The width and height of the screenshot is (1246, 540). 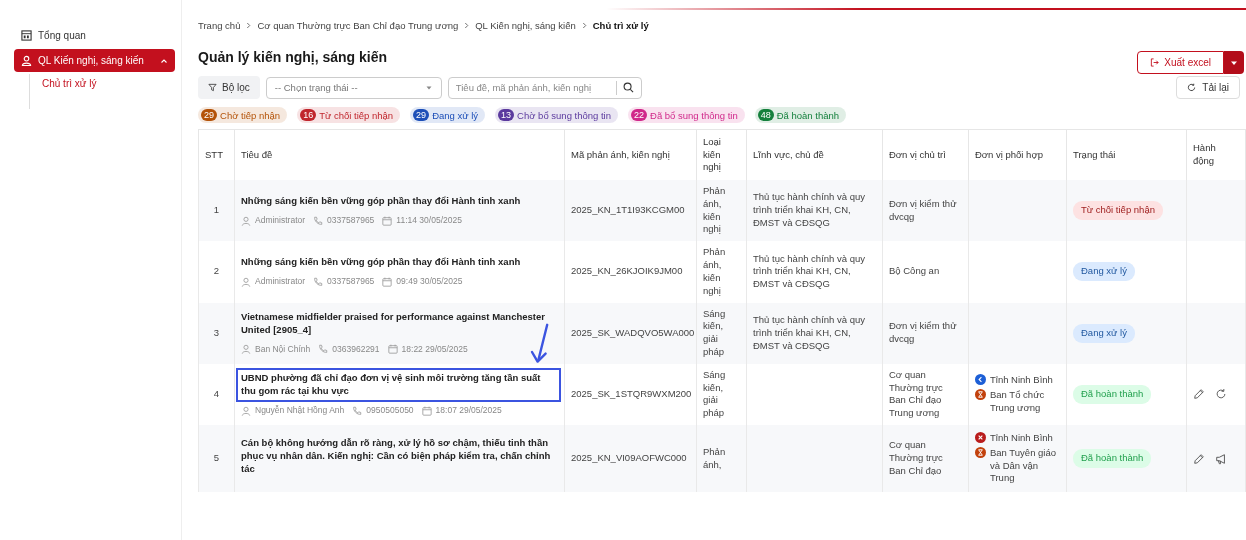 What do you see at coordinates (390, 410) in the screenshot?
I see `phone-number: 0950505050` at bounding box center [390, 410].